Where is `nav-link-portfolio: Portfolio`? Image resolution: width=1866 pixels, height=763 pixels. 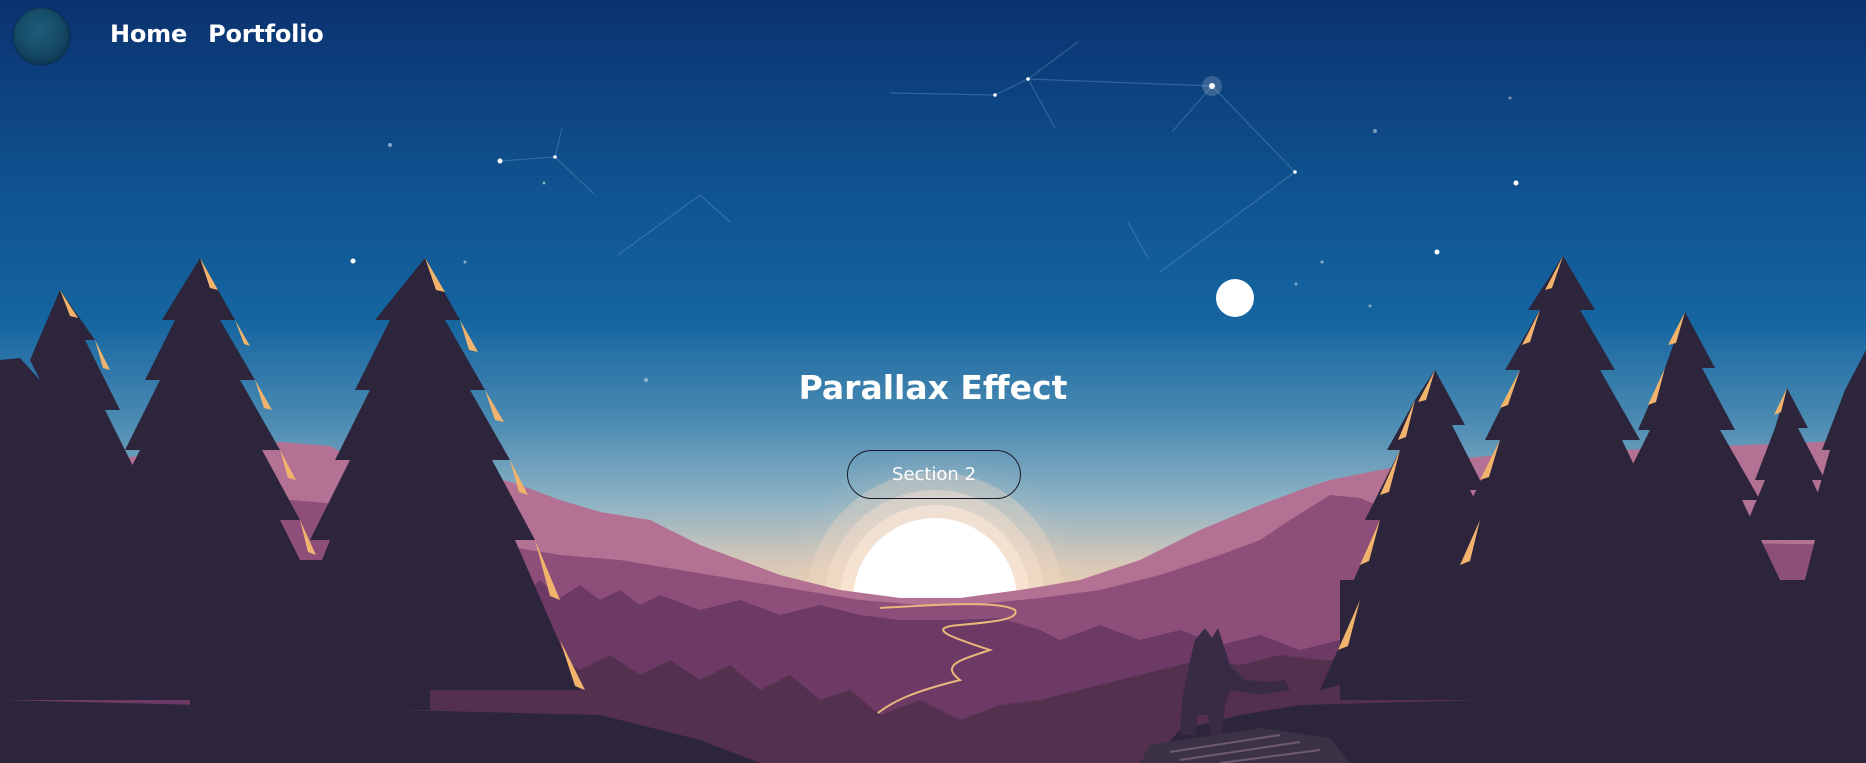 nav-link-portfolio: Portfolio is located at coordinates (266, 34).